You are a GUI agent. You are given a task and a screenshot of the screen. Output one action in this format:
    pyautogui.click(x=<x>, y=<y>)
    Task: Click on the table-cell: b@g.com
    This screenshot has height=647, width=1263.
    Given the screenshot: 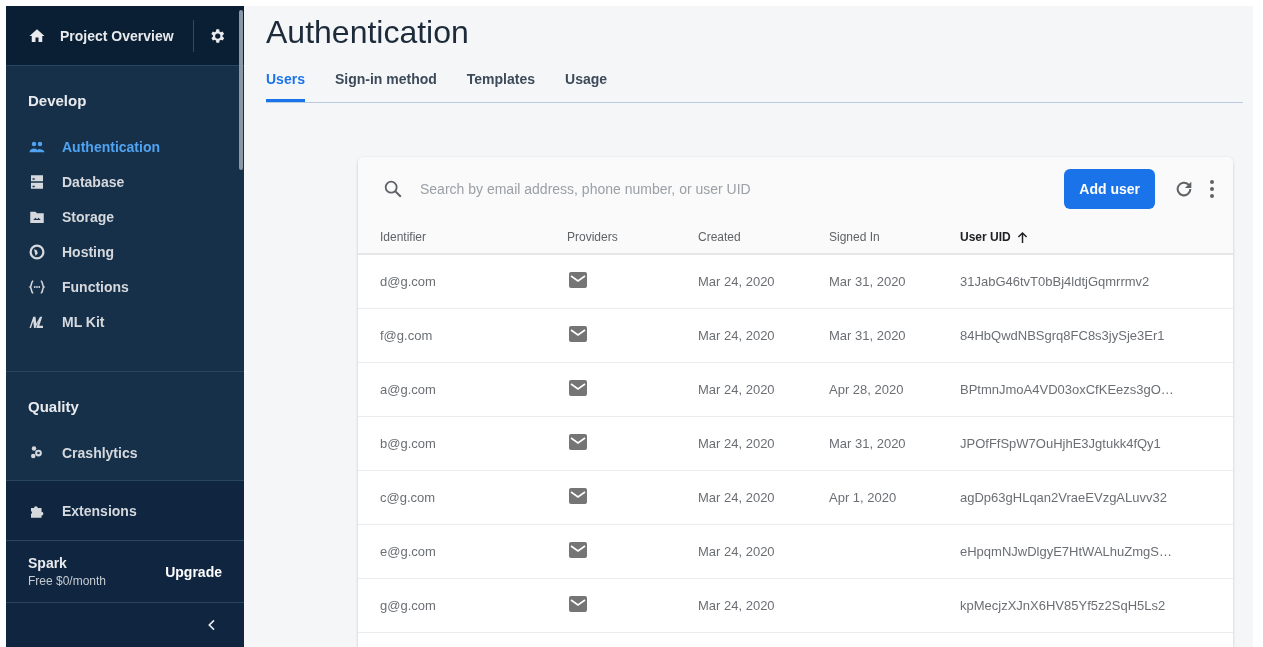 What is the action you would take?
    pyautogui.click(x=408, y=443)
    